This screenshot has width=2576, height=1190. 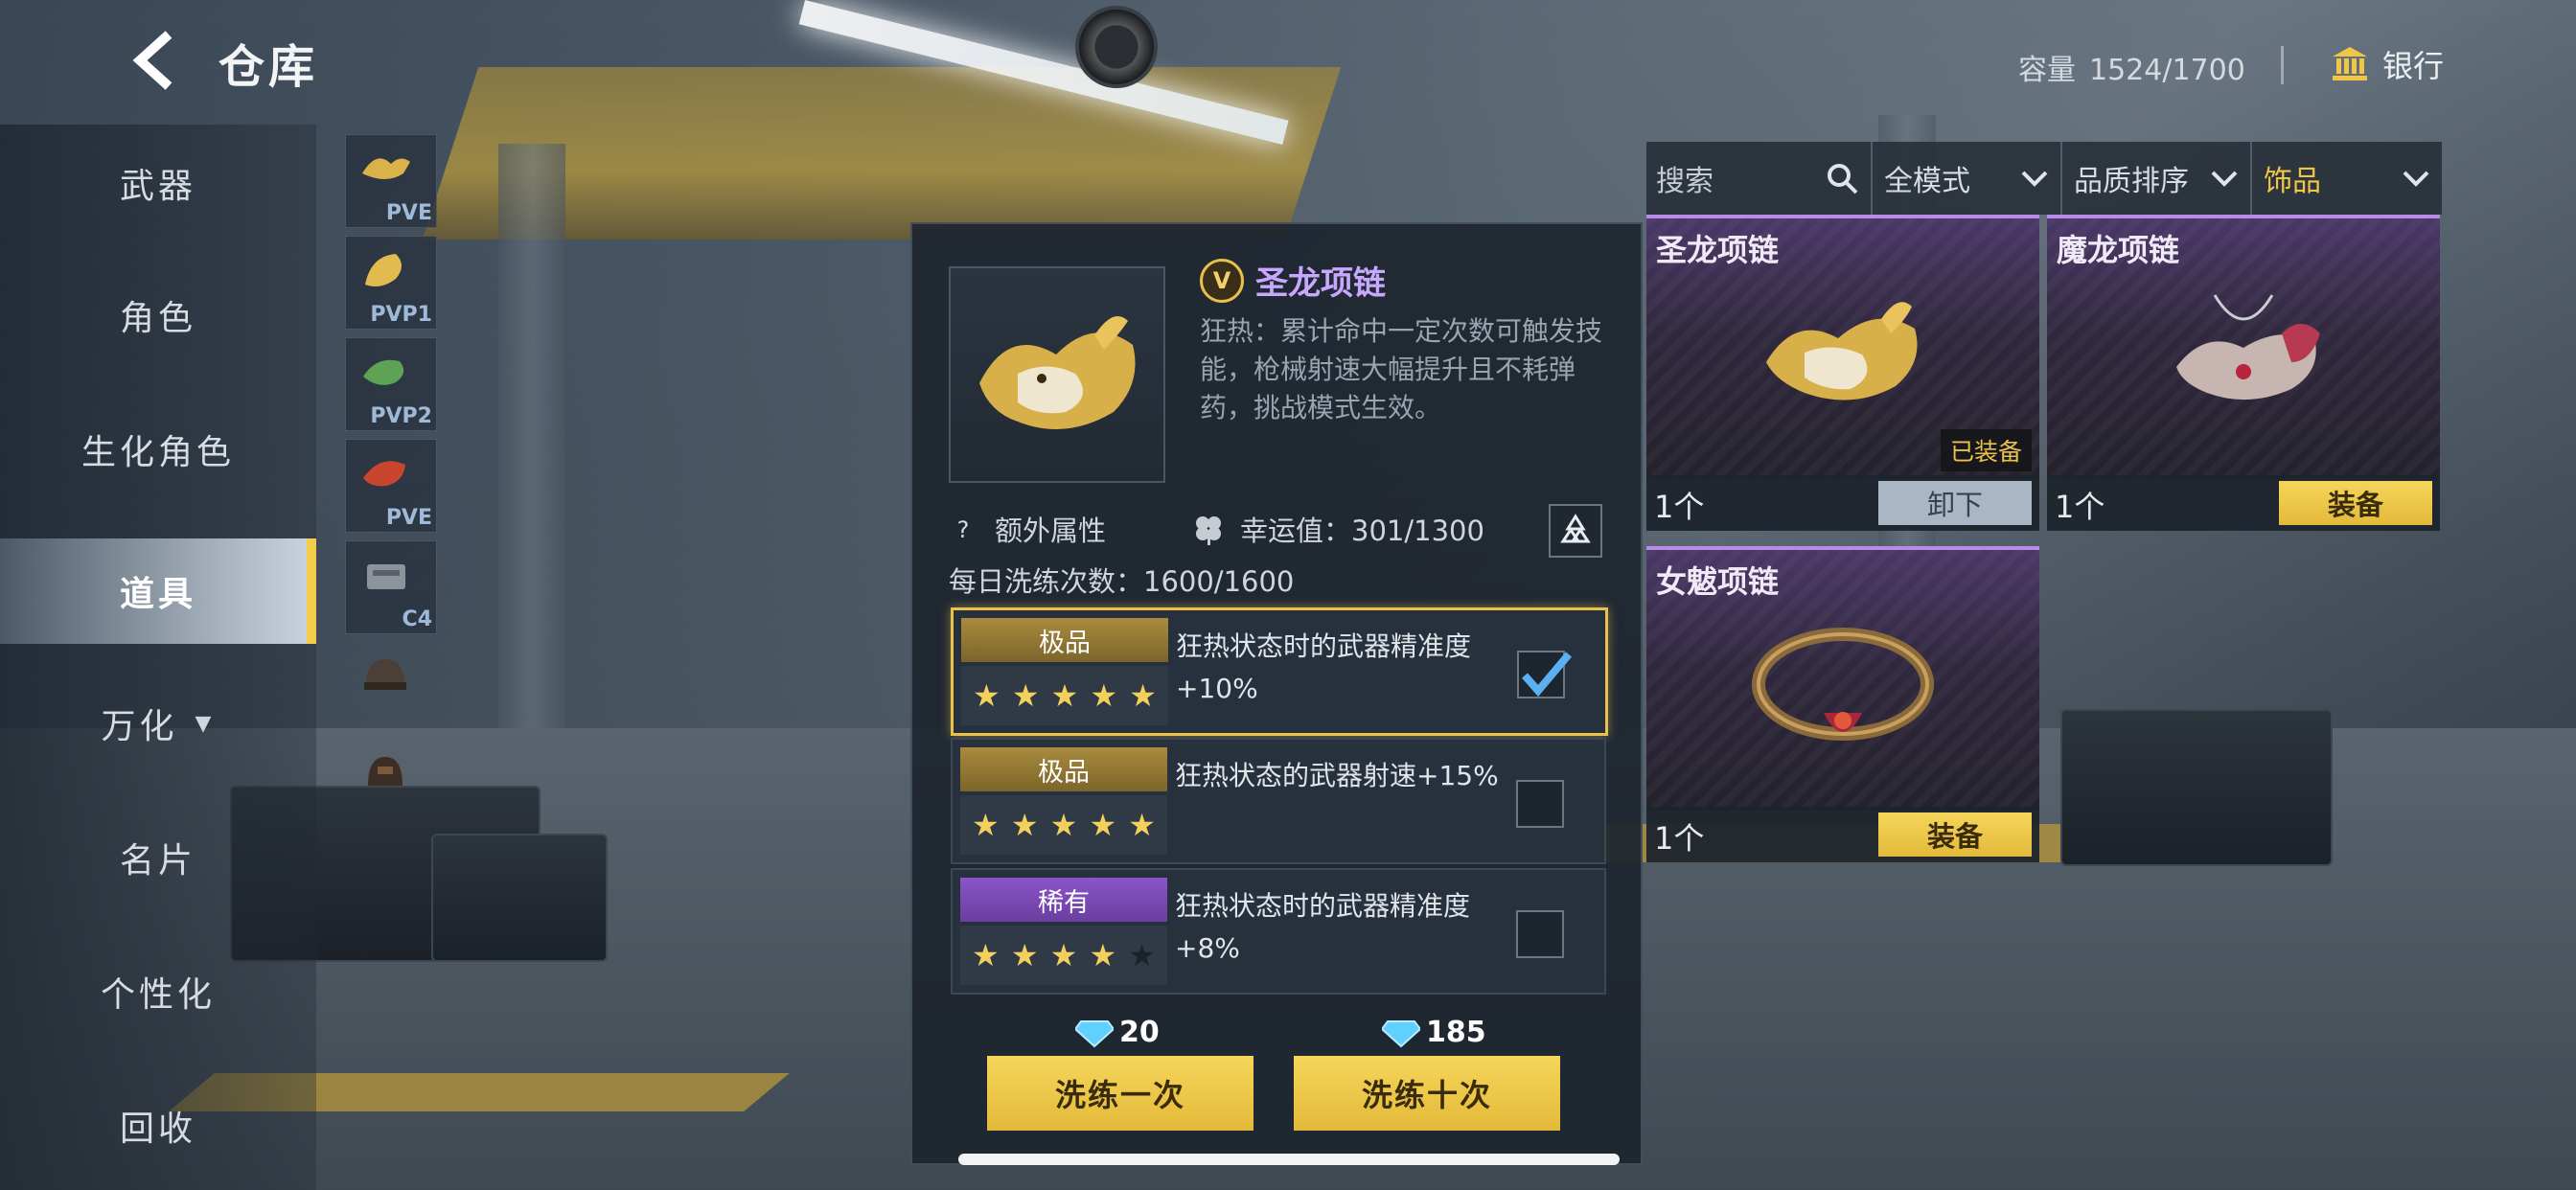 I want to click on item-name: 圣龙项链, so click(x=1320, y=284).